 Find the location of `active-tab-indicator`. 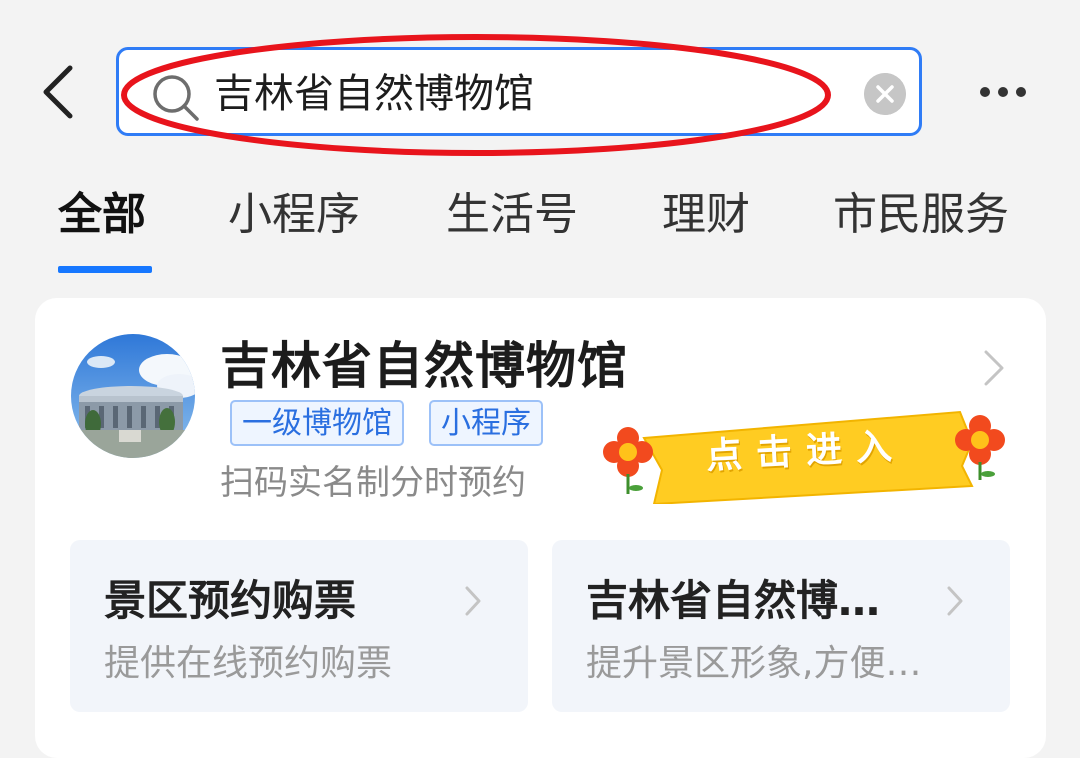

active-tab-indicator is located at coordinates (105, 269).